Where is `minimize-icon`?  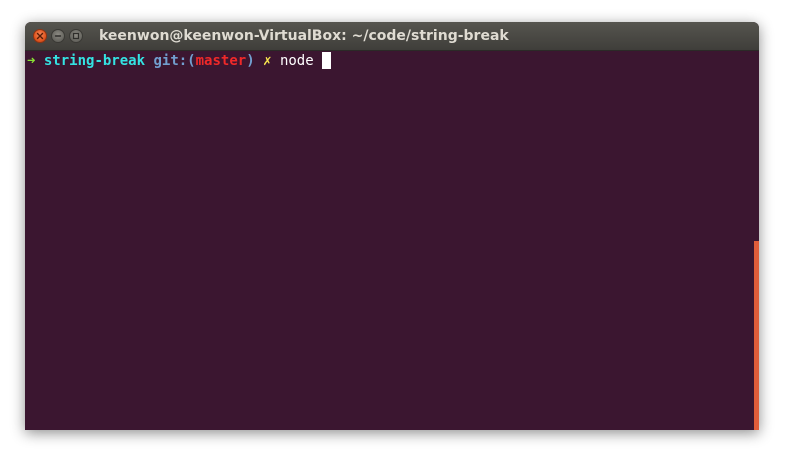 minimize-icon is located at coordinates (58, 36).